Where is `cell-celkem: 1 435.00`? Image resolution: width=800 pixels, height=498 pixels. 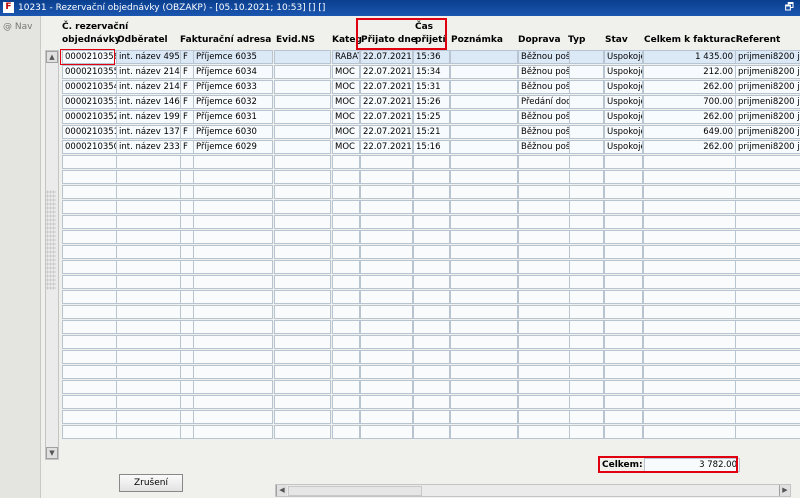 cell-celkem: 1 435.00 is located at coordinates (689, 57).